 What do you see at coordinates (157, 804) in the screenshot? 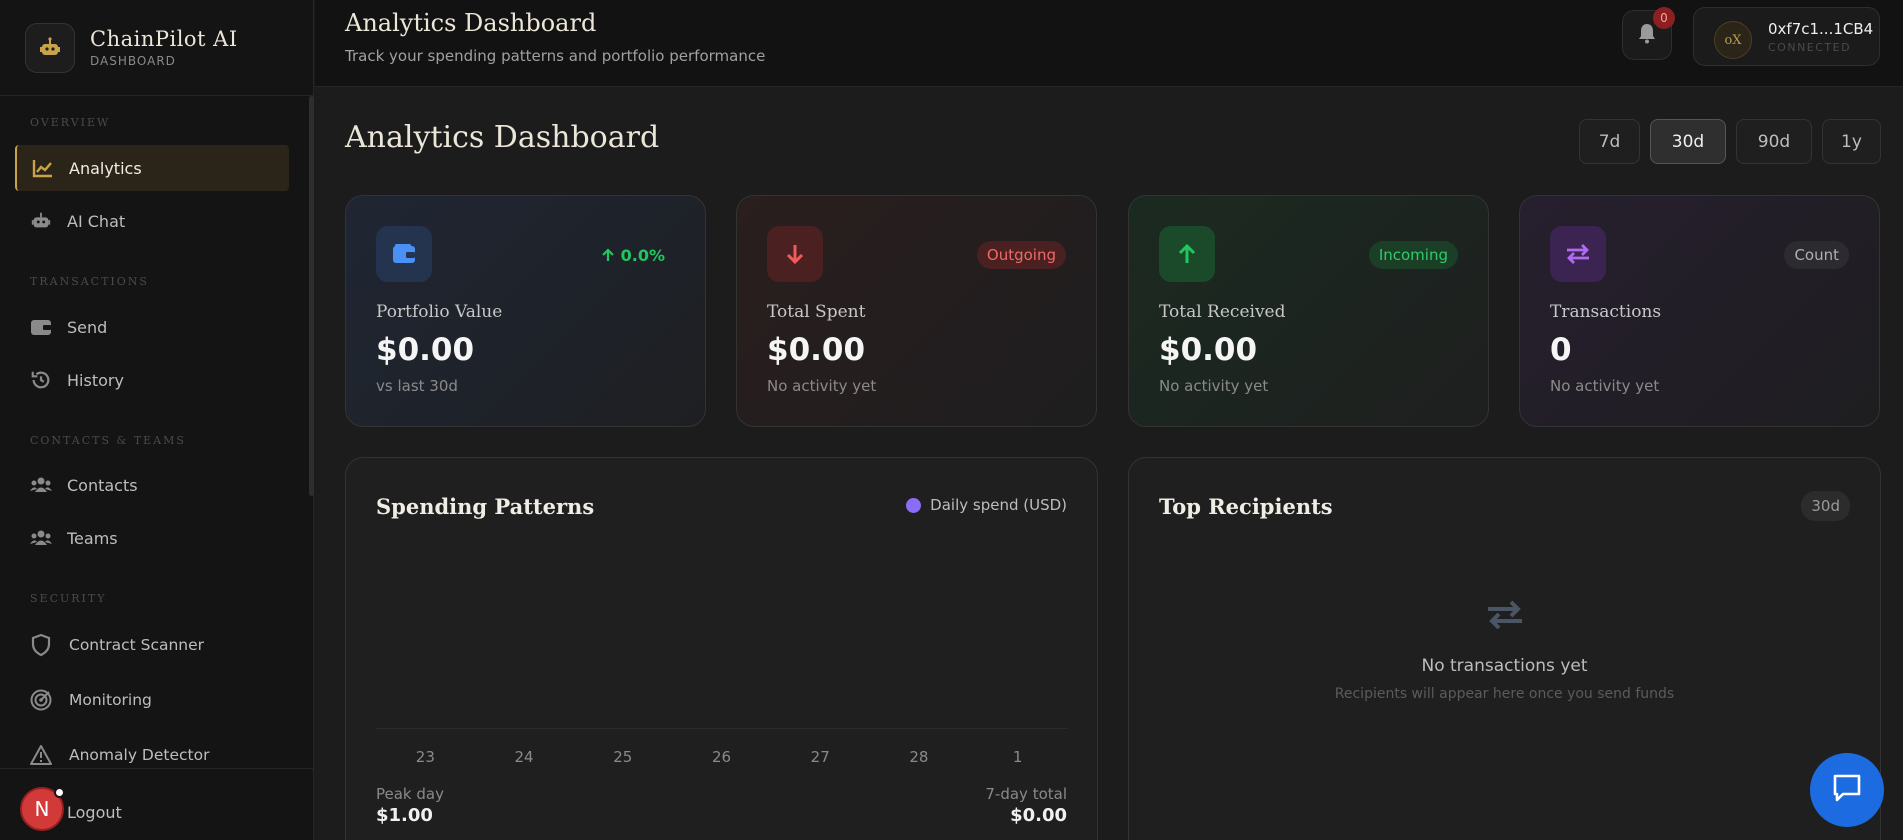
I see `sidebar-footer: N Logout` at bounding box center [157, 804].